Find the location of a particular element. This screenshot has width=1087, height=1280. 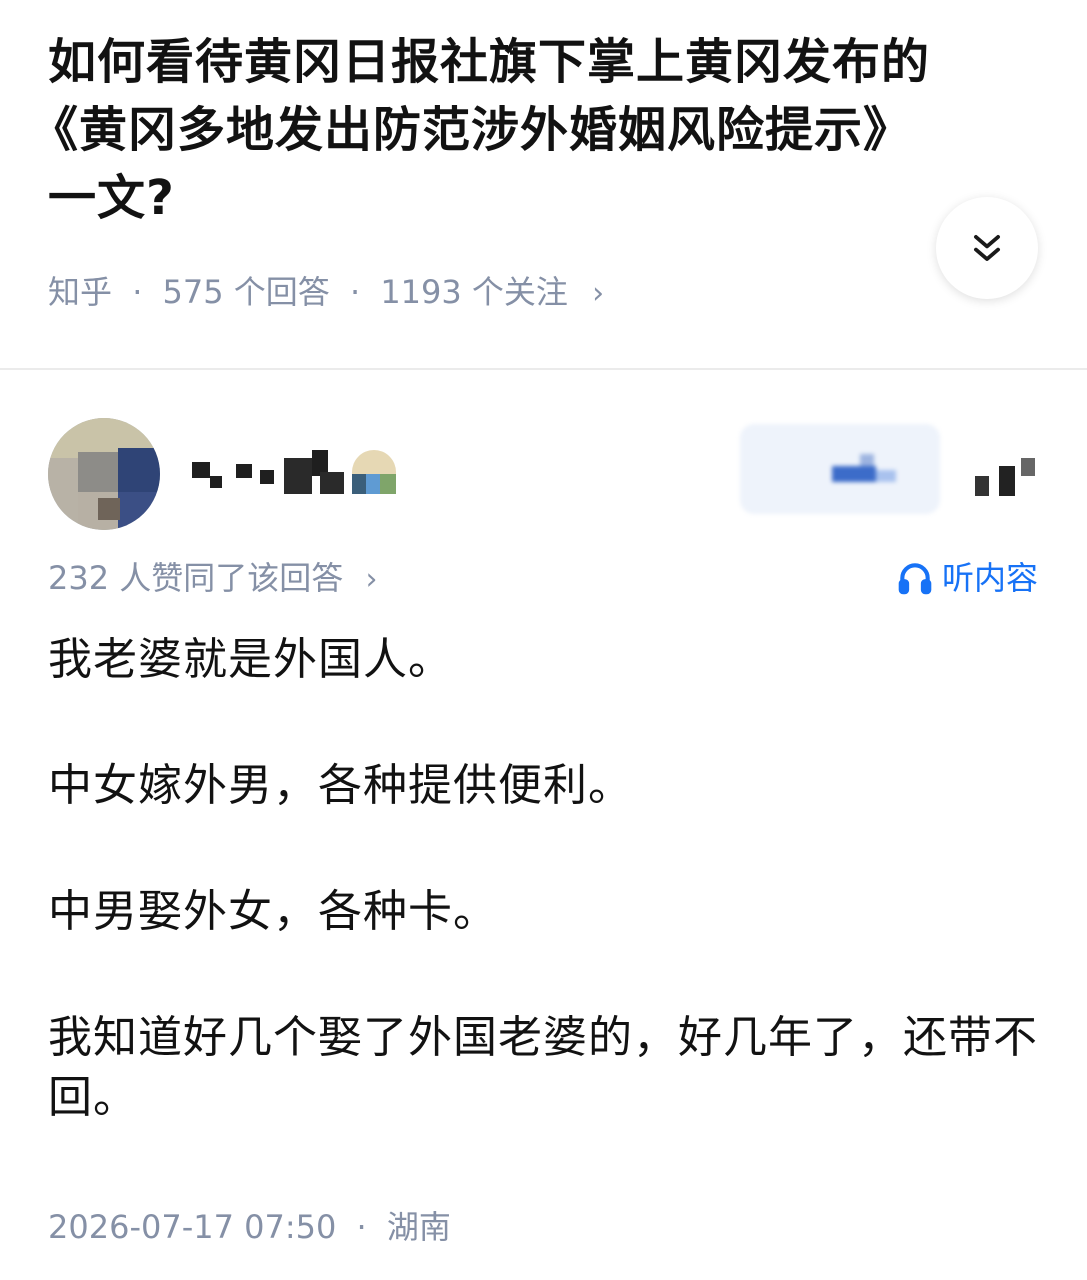

avatar is located at coordinates (104, 474).